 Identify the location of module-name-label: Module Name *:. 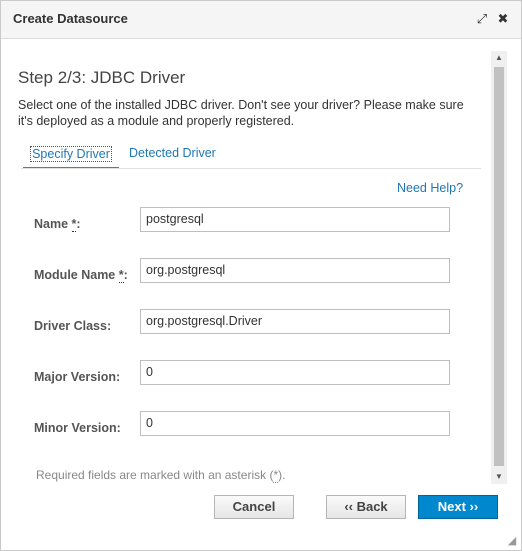
(81, 275).